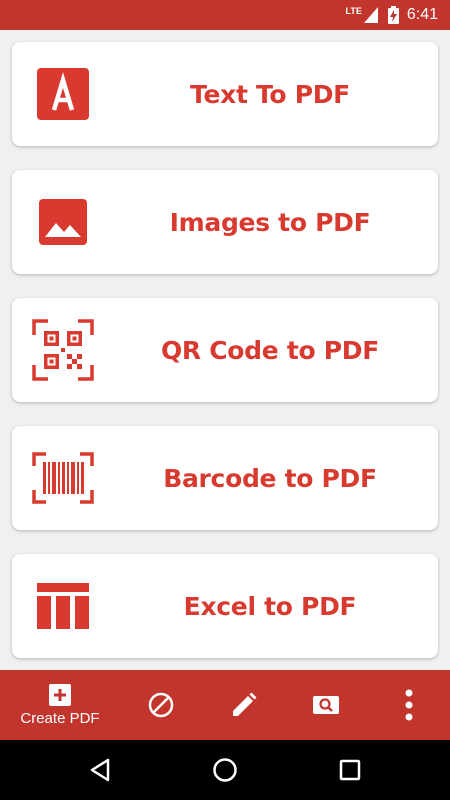 The image size is (450, 800). I want to click on barcode-to-pdf-card: Barcode to PDF, so click(225, 478).